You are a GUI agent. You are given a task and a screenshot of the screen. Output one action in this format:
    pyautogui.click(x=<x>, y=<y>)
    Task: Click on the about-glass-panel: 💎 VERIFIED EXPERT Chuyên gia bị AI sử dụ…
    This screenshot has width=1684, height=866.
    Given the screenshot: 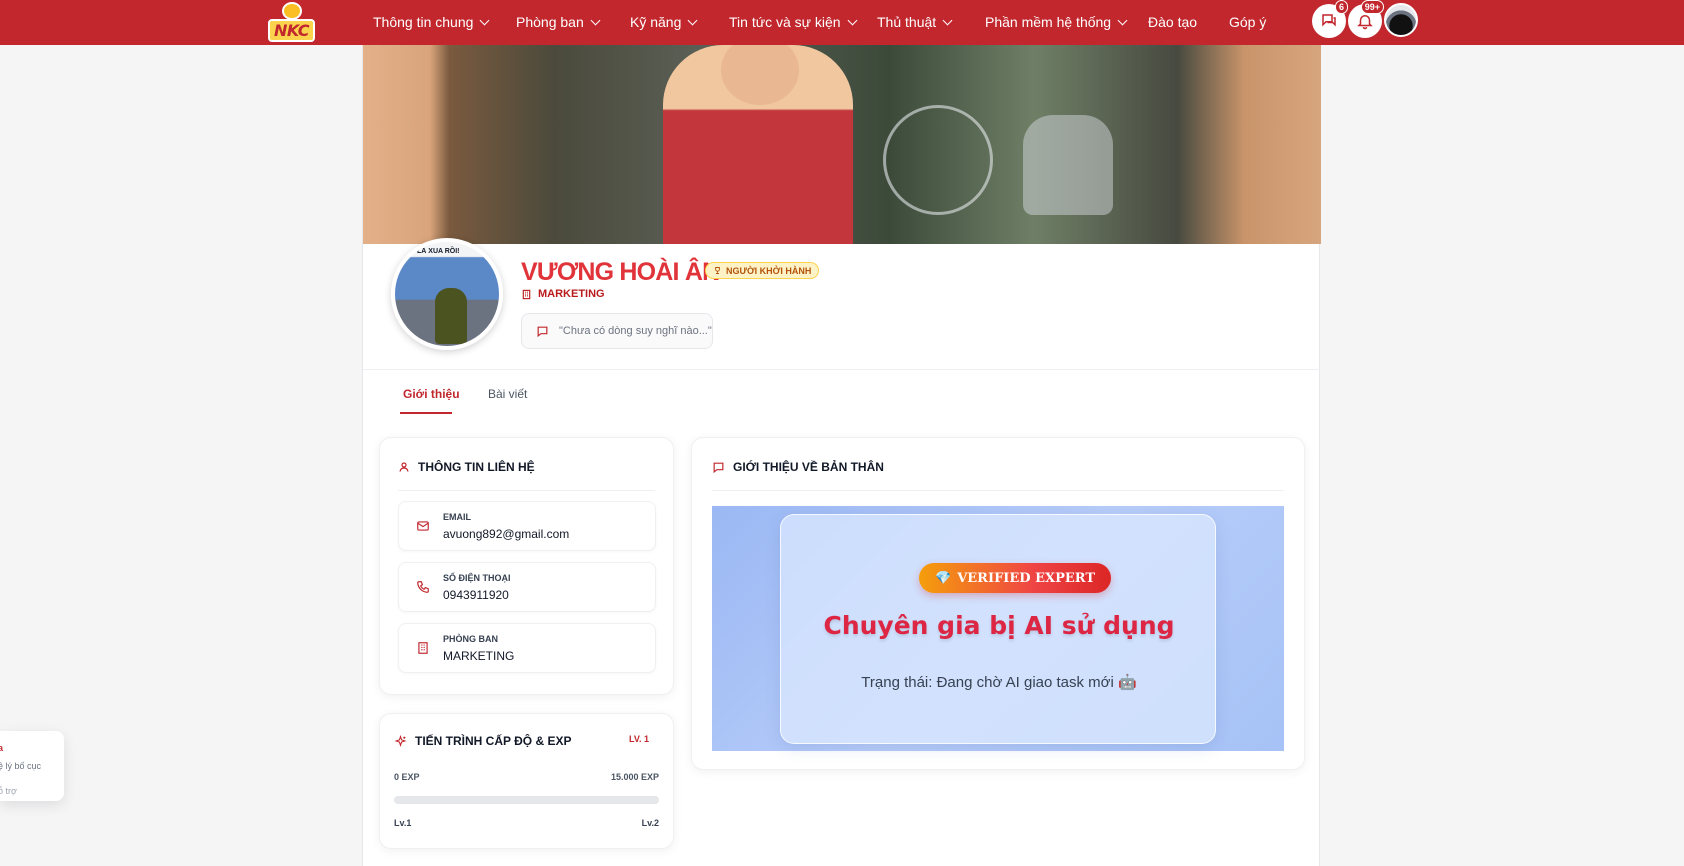 What is the action you would take?
    pyautogui.click(x=998, y=629)
    